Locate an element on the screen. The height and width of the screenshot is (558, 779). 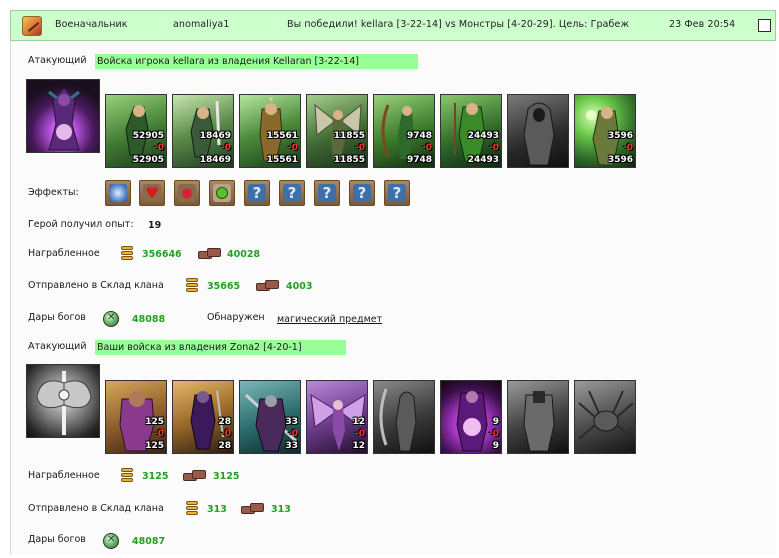
potion-icon is located at coordinates (222, 193).